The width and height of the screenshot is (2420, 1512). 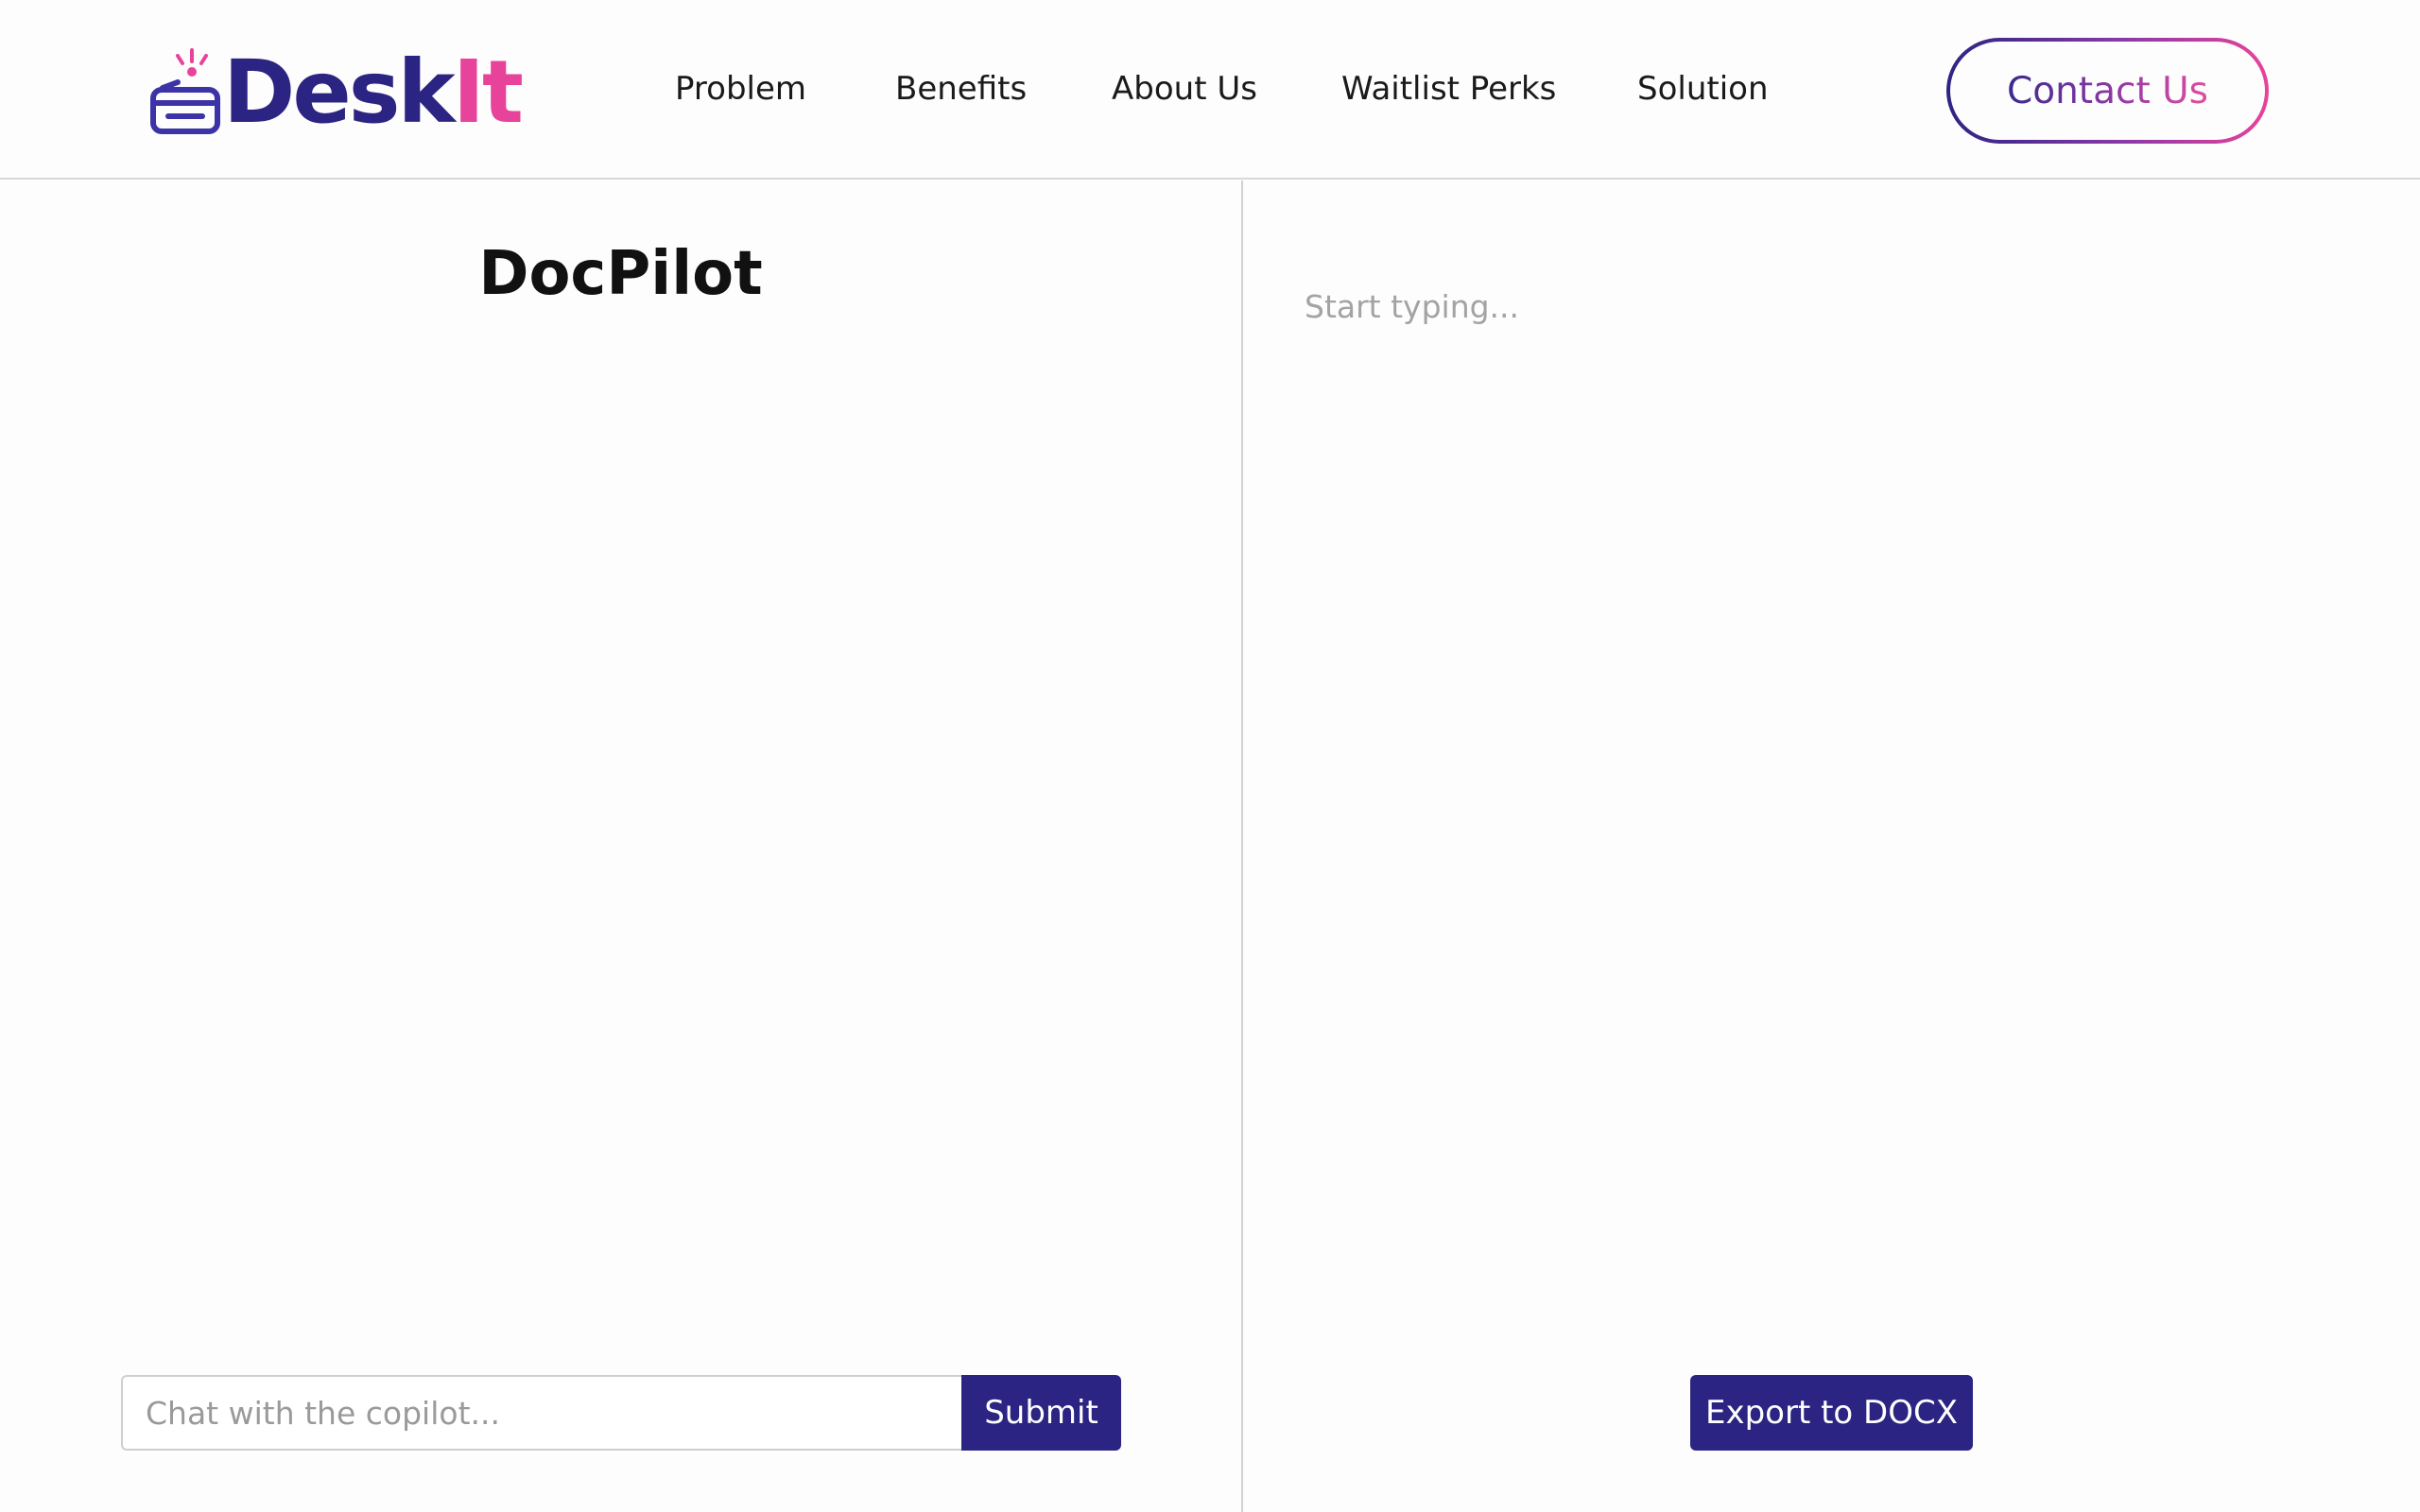 What do you see at coordinates (1831, 1413) in the screenshot?
I see `export-docx-button: Export to DOCX` at bounding box center [1831, 1413].